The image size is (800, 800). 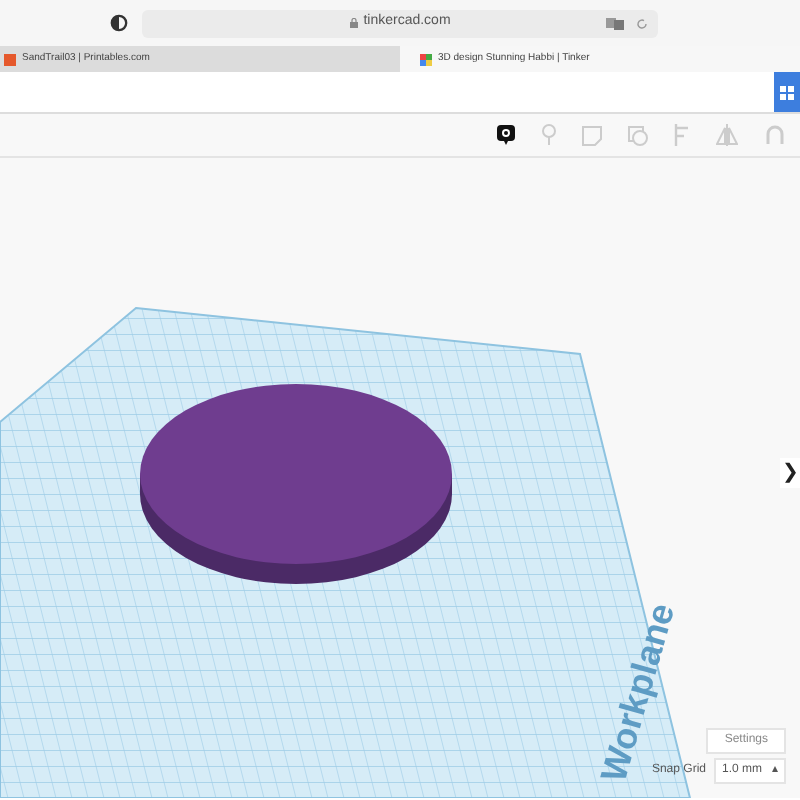 I want to click on mirror-icon, so click(x=727, y=135).